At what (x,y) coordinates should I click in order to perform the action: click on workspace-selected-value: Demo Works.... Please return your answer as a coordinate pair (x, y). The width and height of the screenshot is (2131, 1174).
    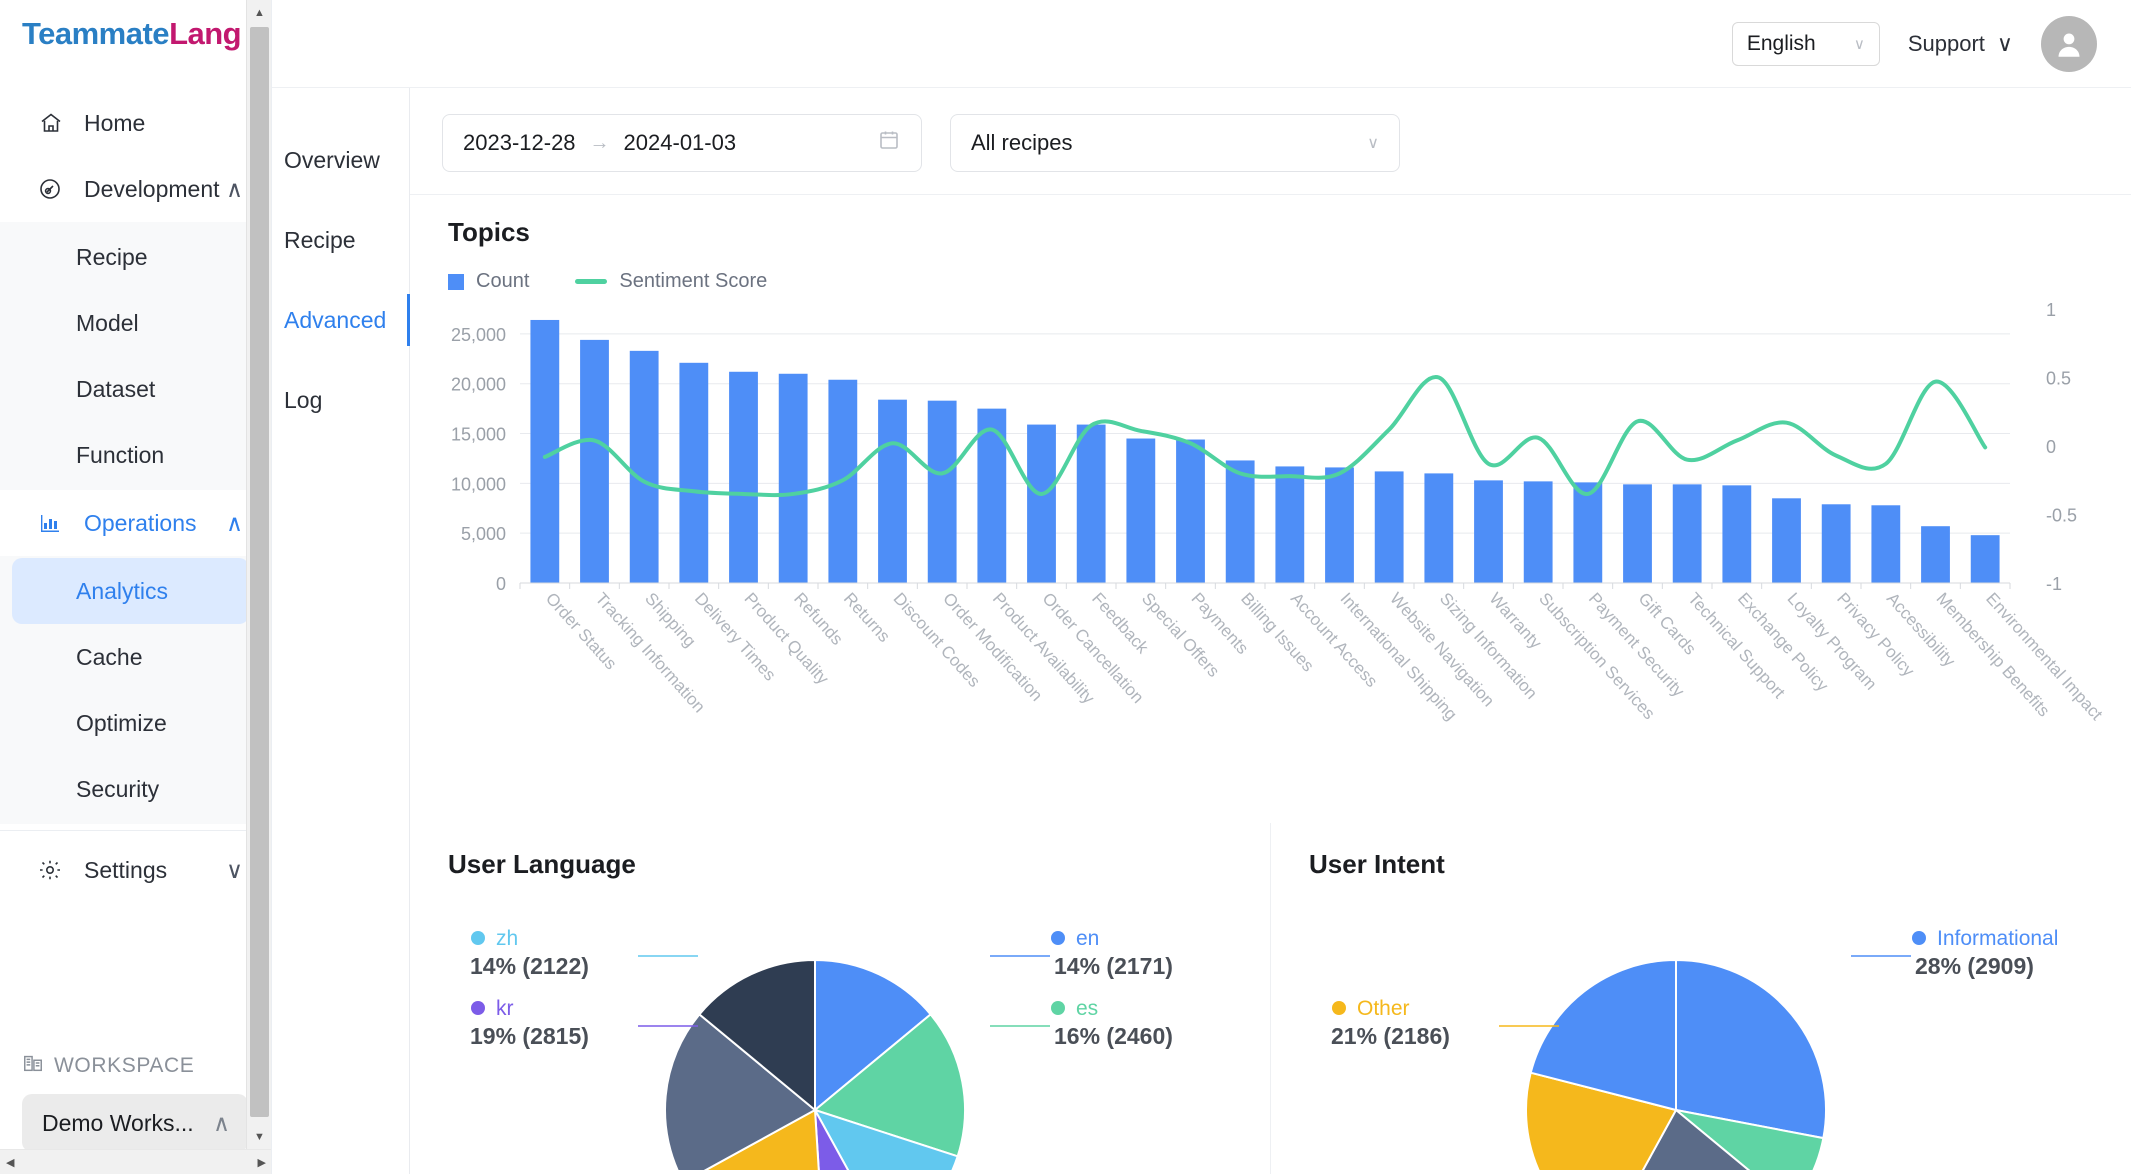
    Looking at the image, I should click on (118, 1122).